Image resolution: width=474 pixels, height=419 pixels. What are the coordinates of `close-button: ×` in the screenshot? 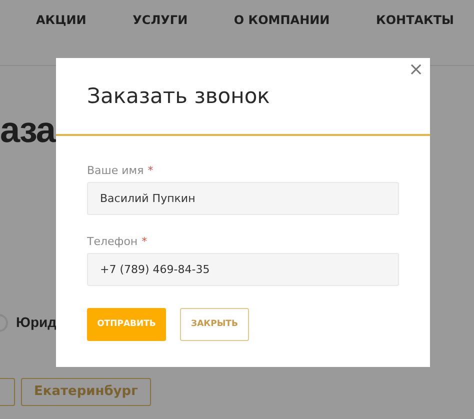 It's located at (416, 70).